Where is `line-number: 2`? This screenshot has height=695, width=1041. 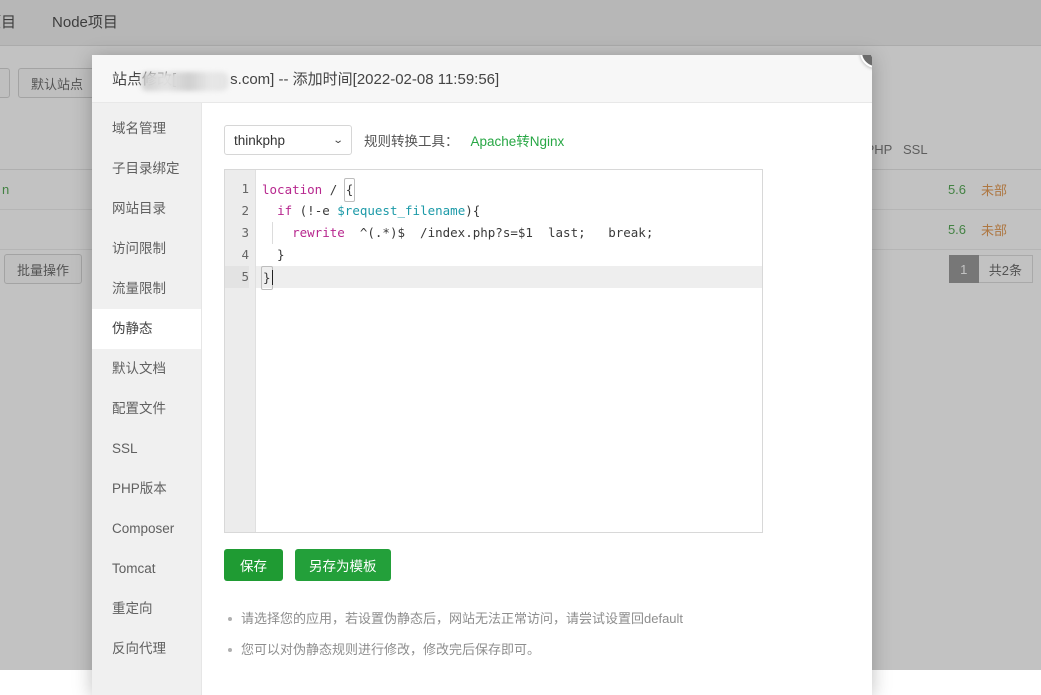 line-number: 2 is located at coordinates (237, 211).